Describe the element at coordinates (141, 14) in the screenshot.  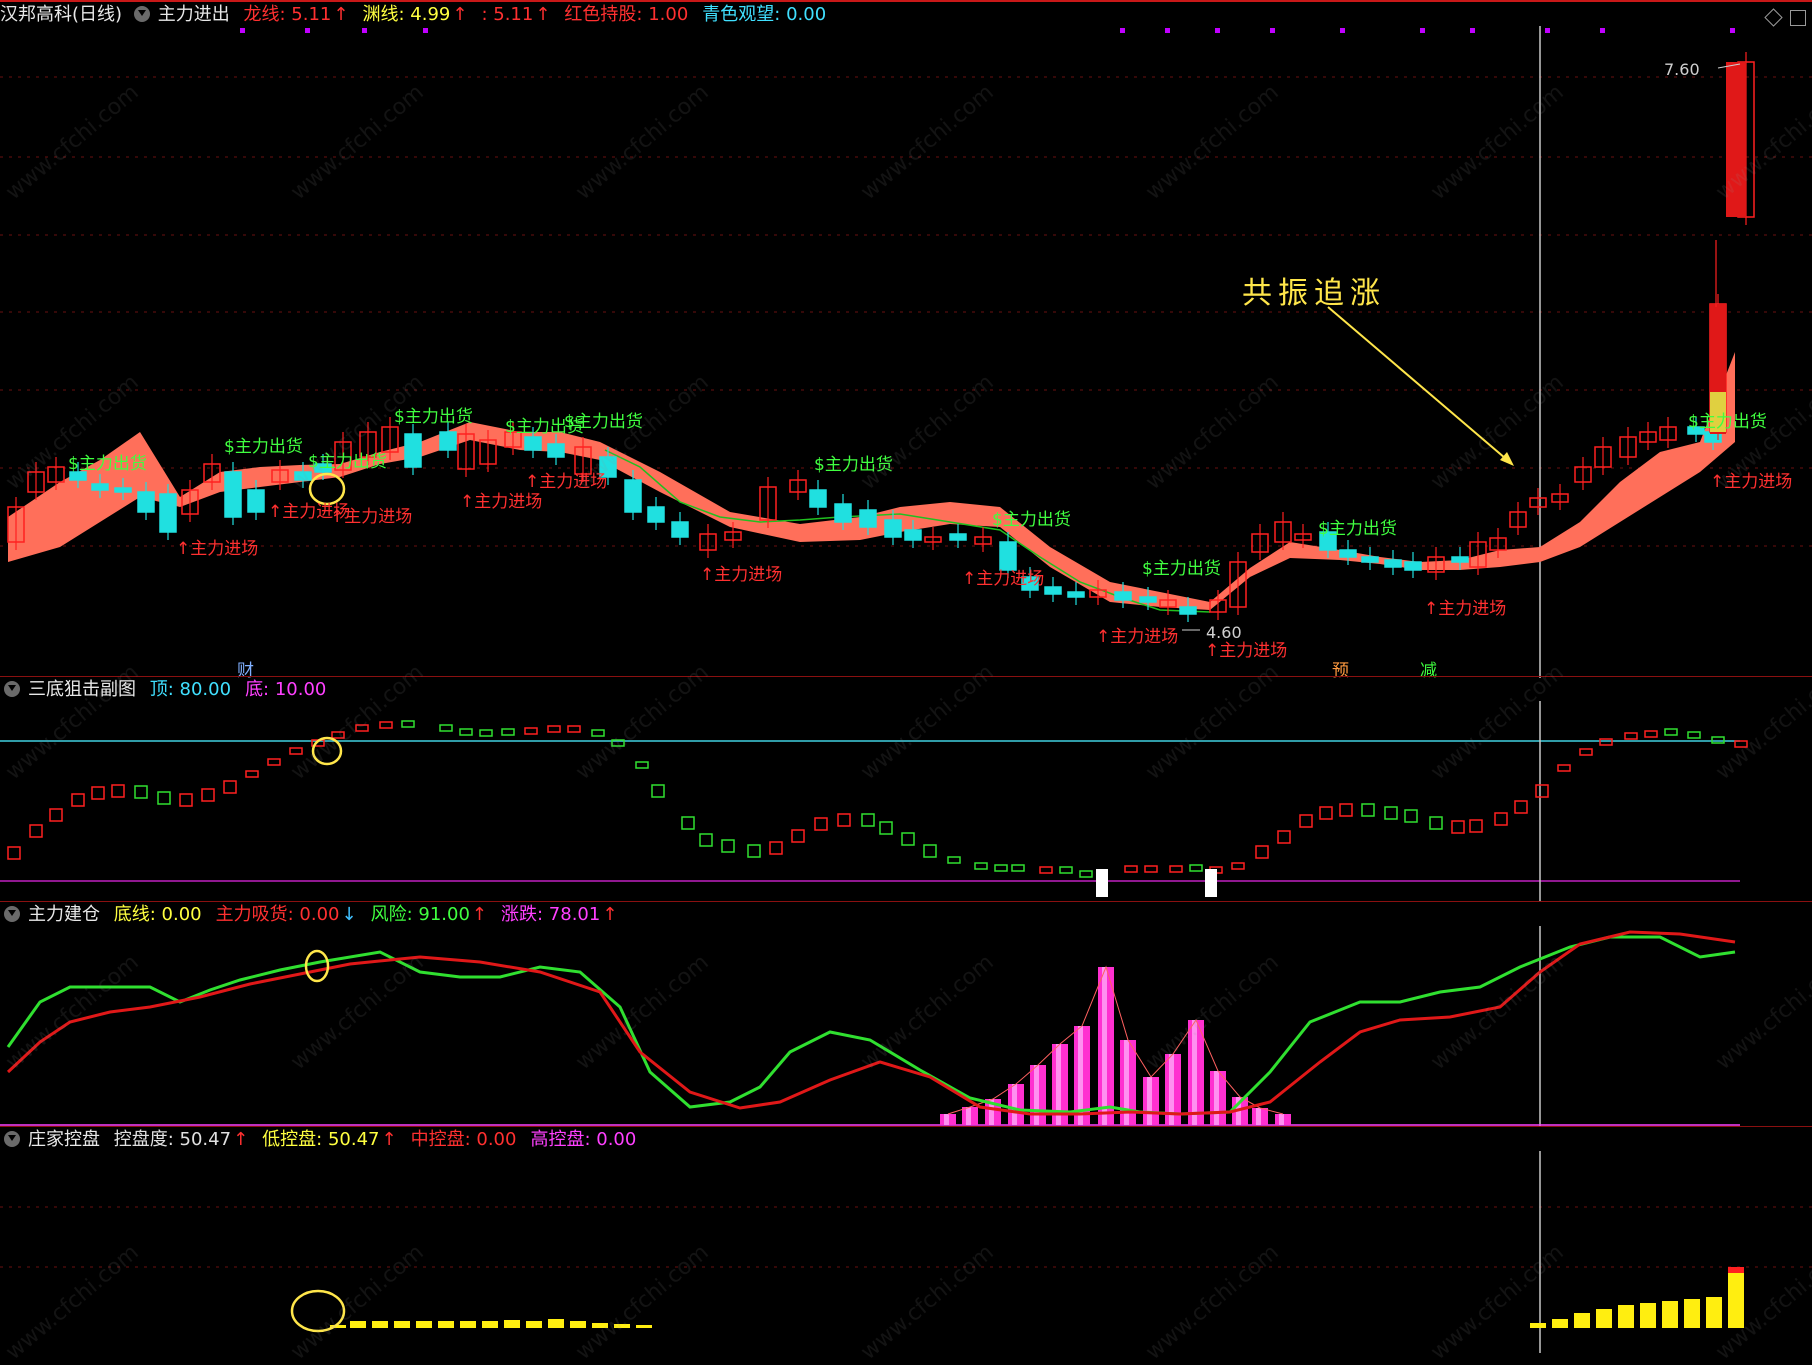
I see `indicator-dropdown-icon` at that location.